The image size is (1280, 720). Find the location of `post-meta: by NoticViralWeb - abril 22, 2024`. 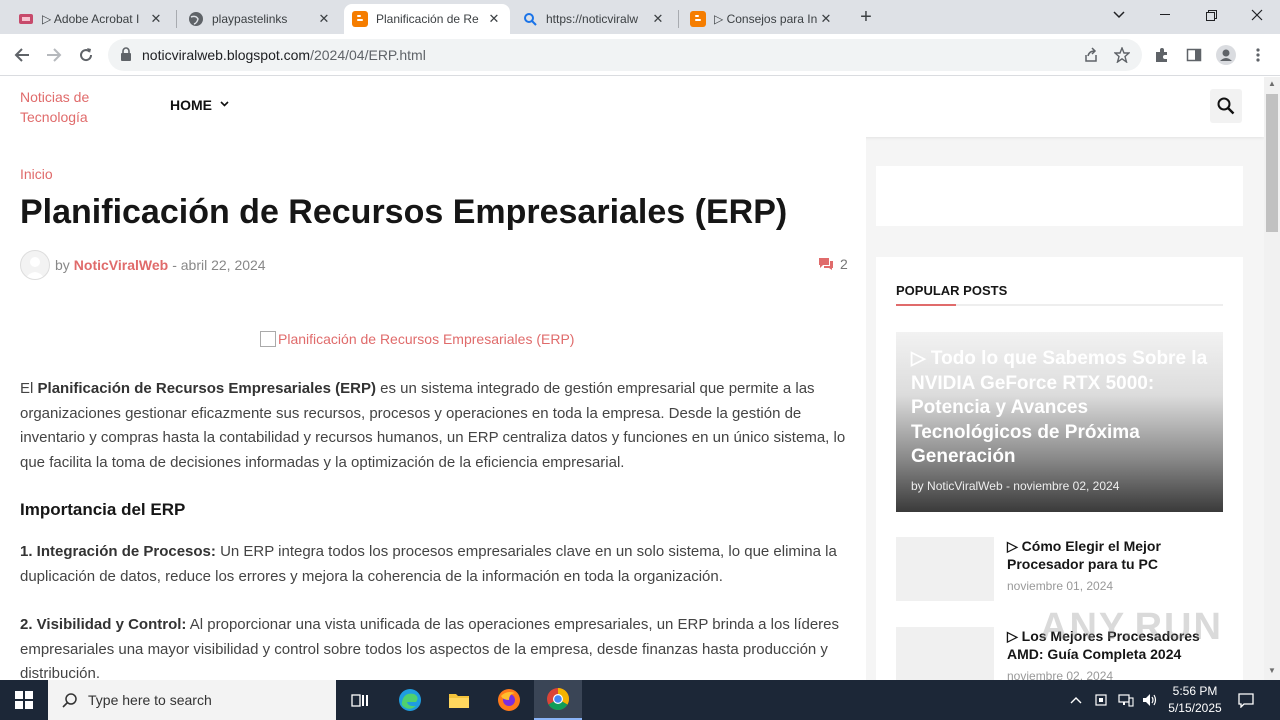

post-meta: by NoticViralWeb - abril 22, 2024 is located at coordinates (143, 265).